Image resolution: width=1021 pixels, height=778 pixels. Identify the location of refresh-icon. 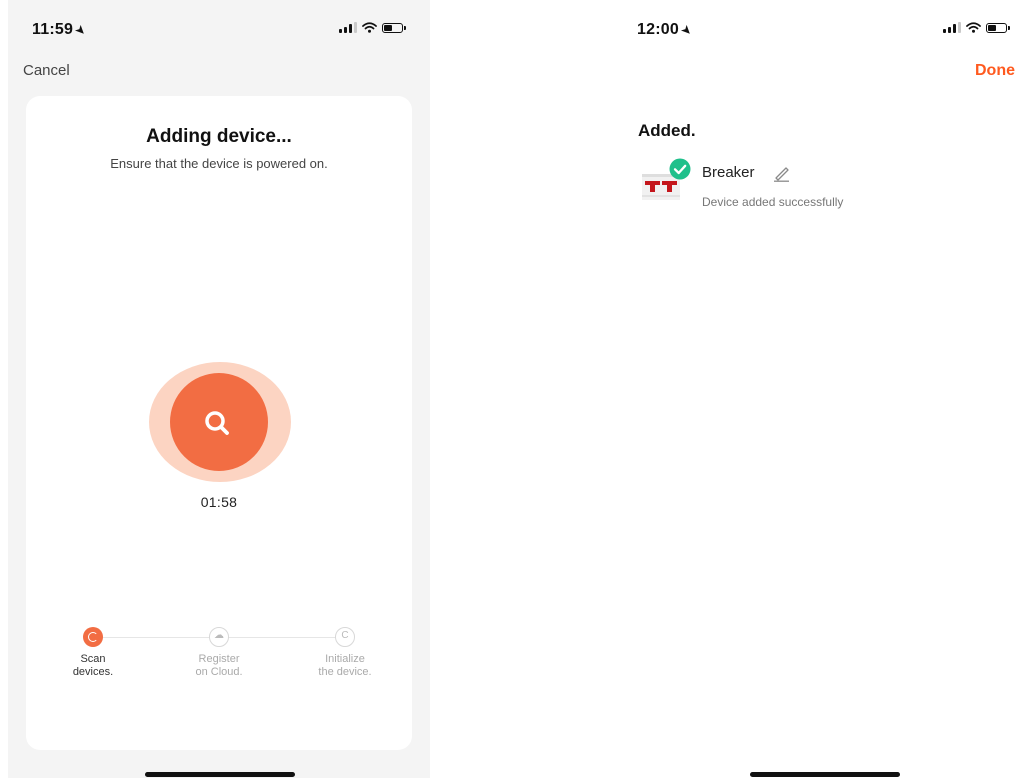
(93, 637).